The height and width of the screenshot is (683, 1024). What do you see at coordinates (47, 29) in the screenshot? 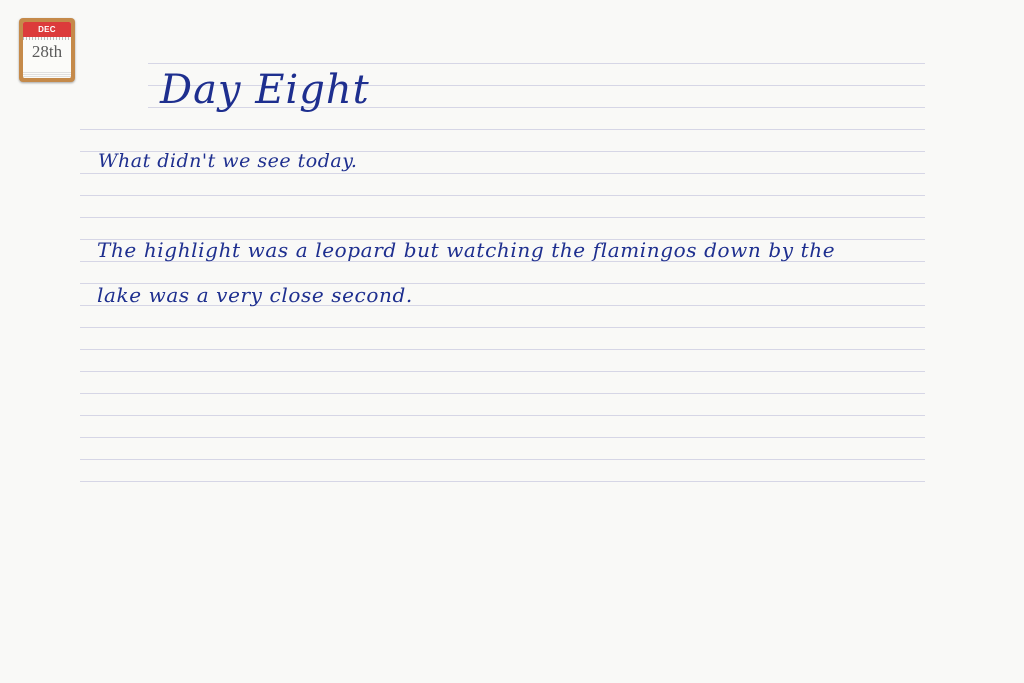
I see `calendar-month: DEC` at bounding box center [47, 29].